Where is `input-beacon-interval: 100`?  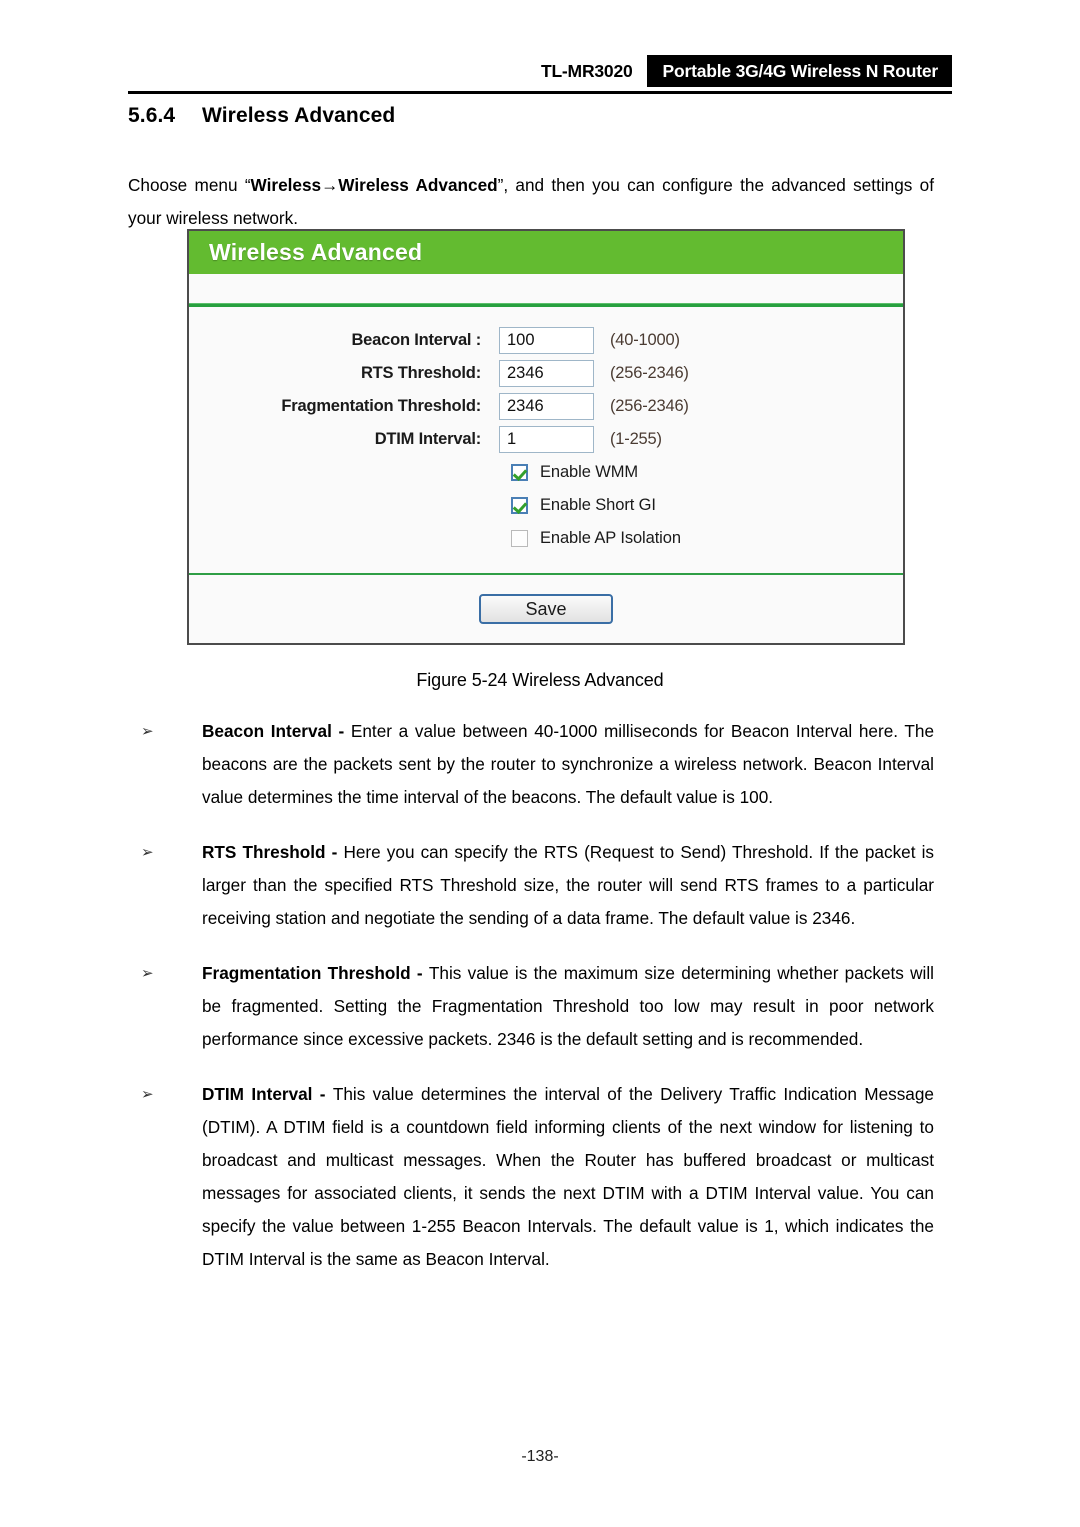 input-beacon-interval: 100 is located at coordinates (546, 340).